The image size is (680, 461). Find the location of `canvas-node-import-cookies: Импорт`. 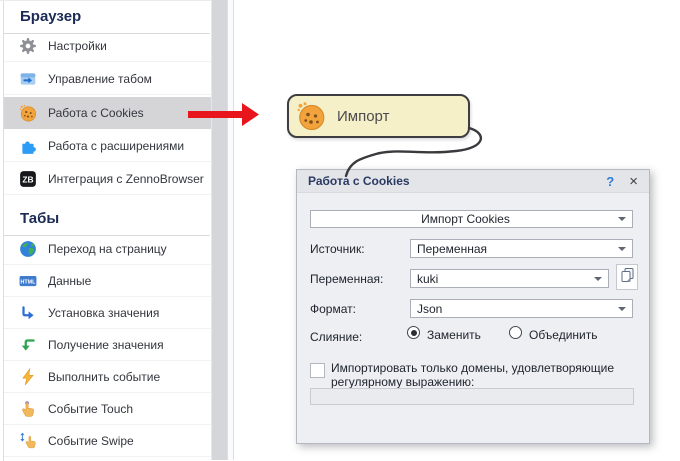

canvas-node-import-cookies: Импорт is located at coordinates (378, 116).